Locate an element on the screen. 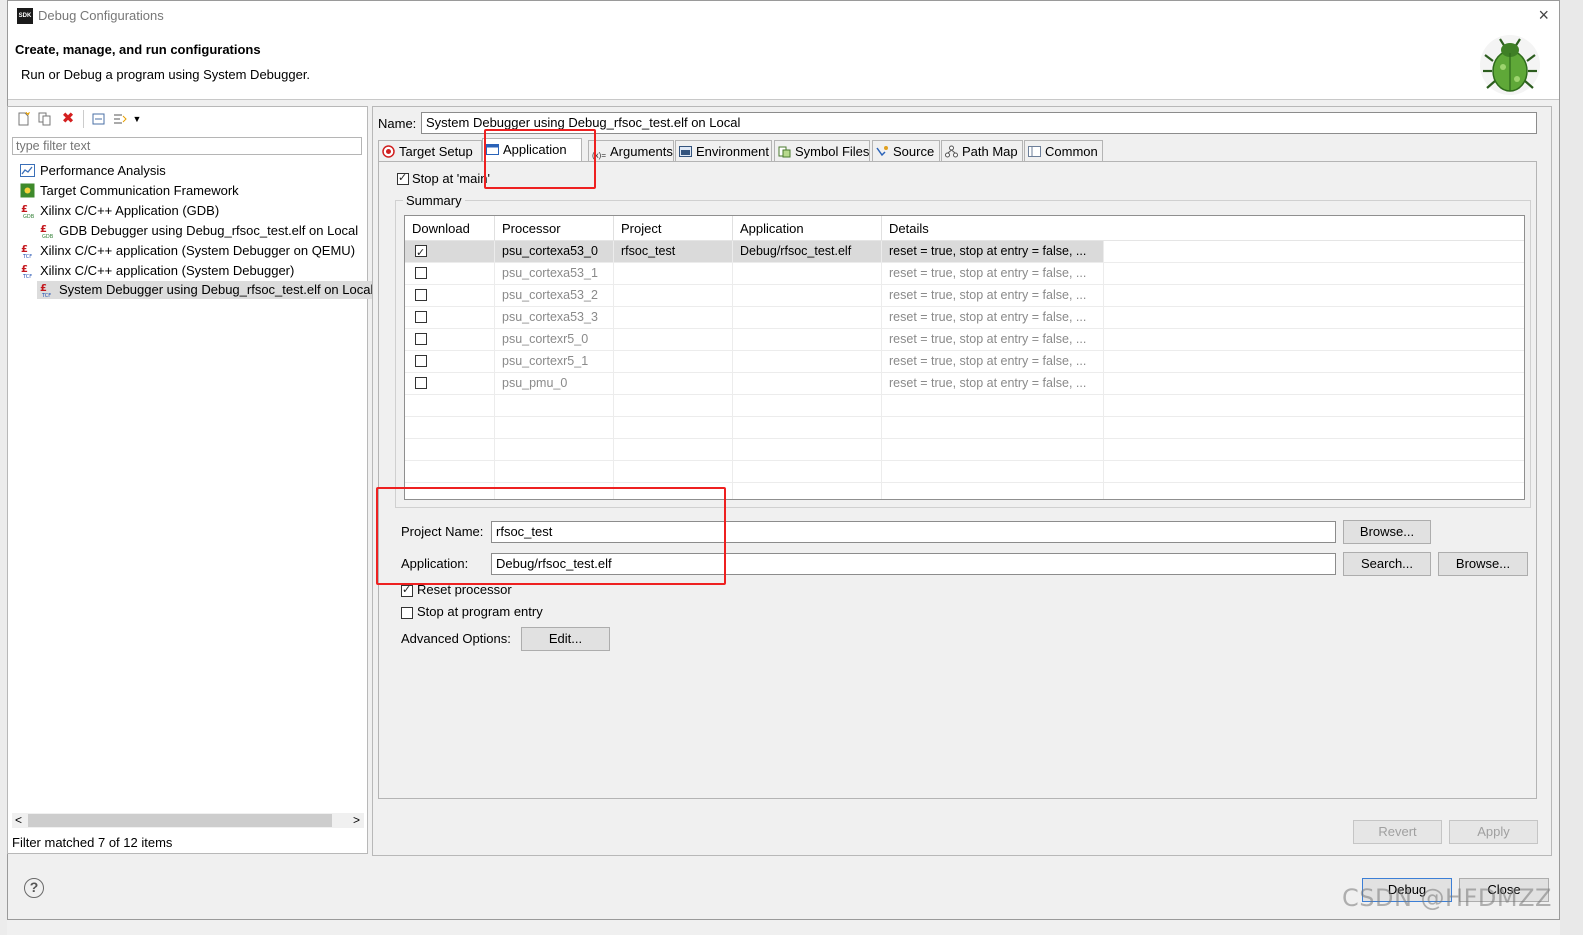 This screenshot has width=1583, height=935. delete-configuration-icon: ✖ is located at coordinates (68, 118).